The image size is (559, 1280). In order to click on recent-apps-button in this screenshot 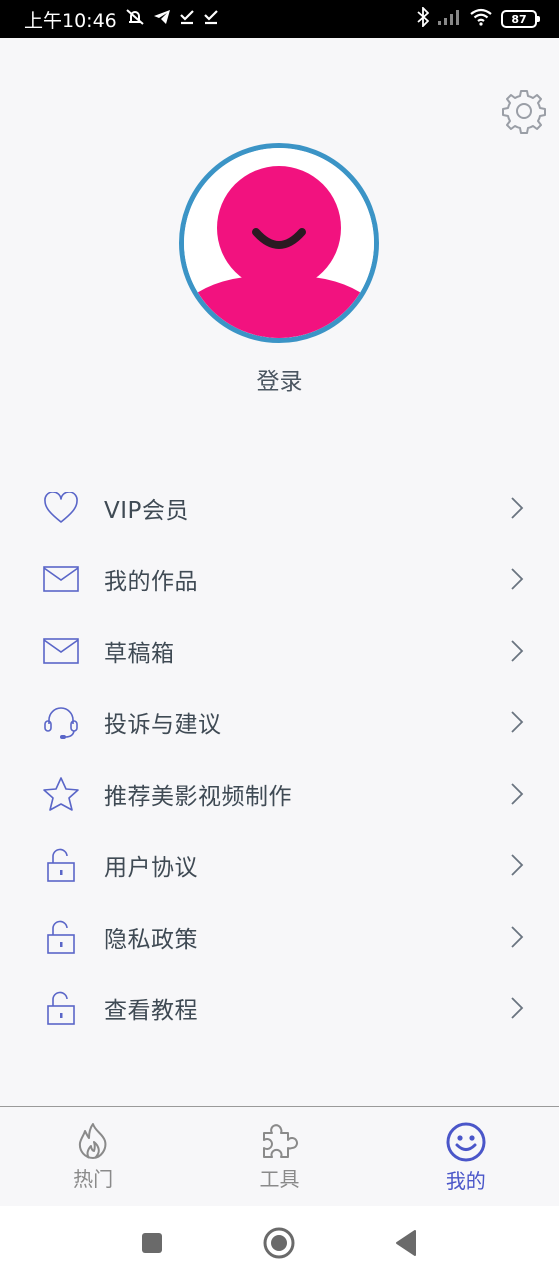, I will do `click(152, 1243)`.